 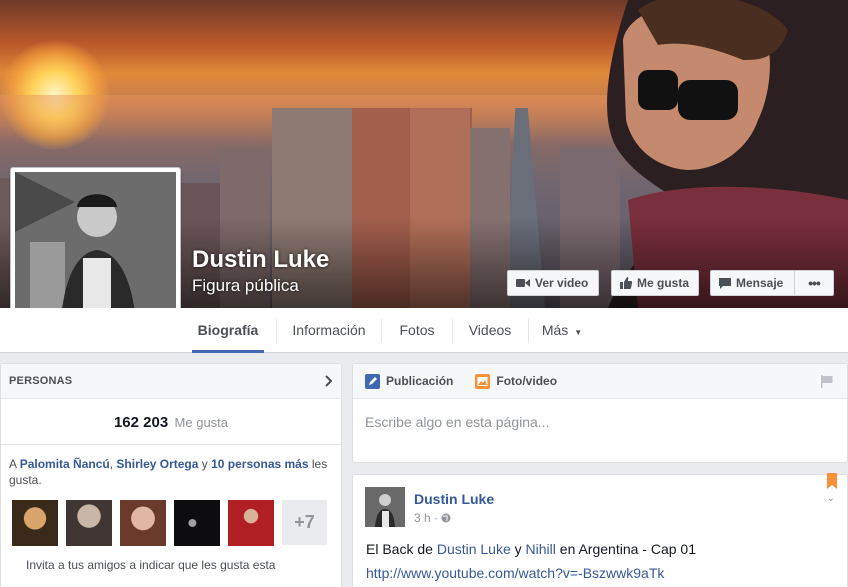 I want to click on watch-video-label: Ver video, so click(x=562, y=283).